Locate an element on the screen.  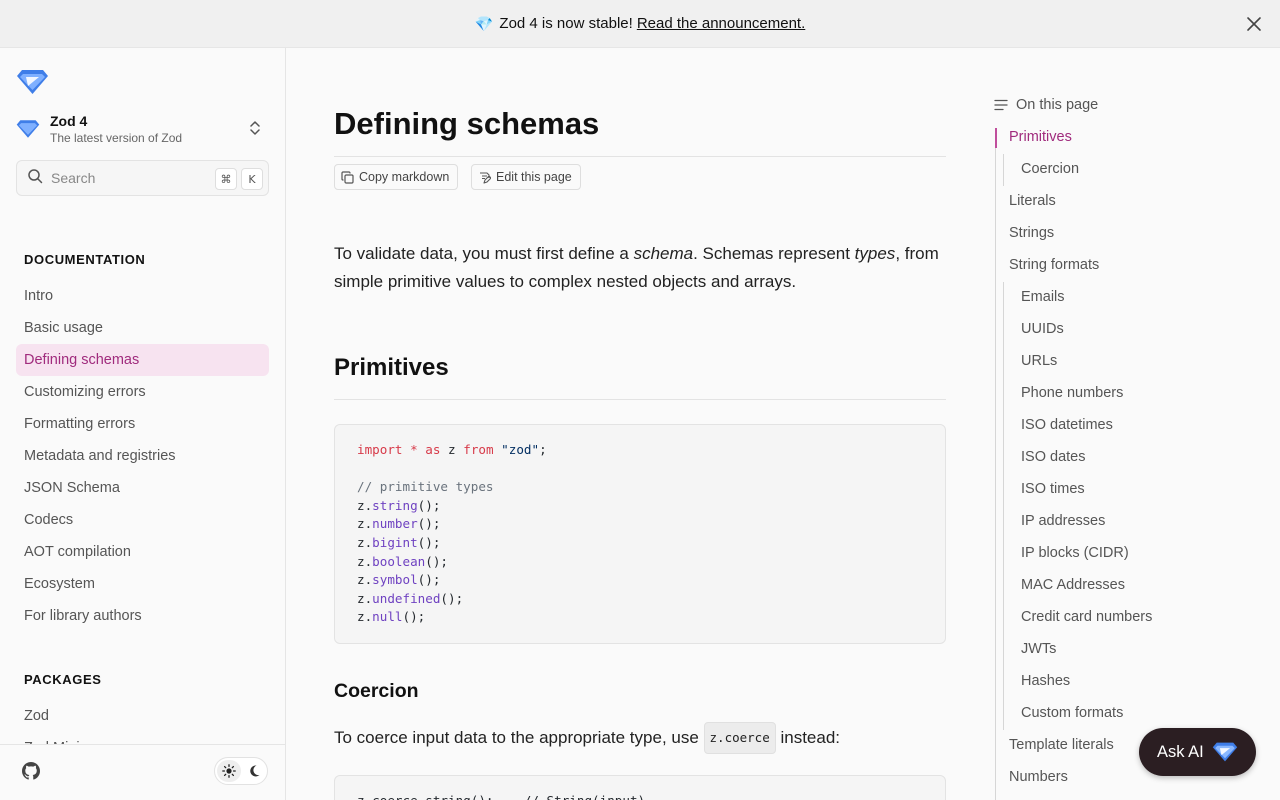
code-block-coercion: z.coerce.string(); // String(input) is located at coordinates (640, 787).